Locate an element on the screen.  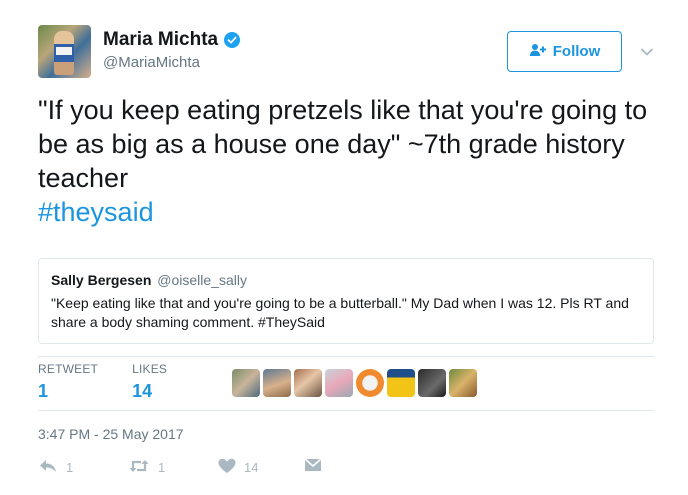
avatar-bib is located at coordinates (64, 51).